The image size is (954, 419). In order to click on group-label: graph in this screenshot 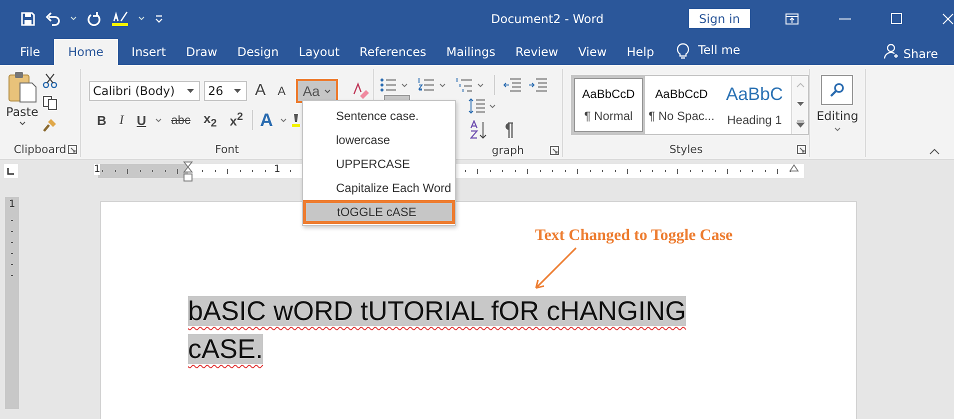, I will do `click(508, 150)`.